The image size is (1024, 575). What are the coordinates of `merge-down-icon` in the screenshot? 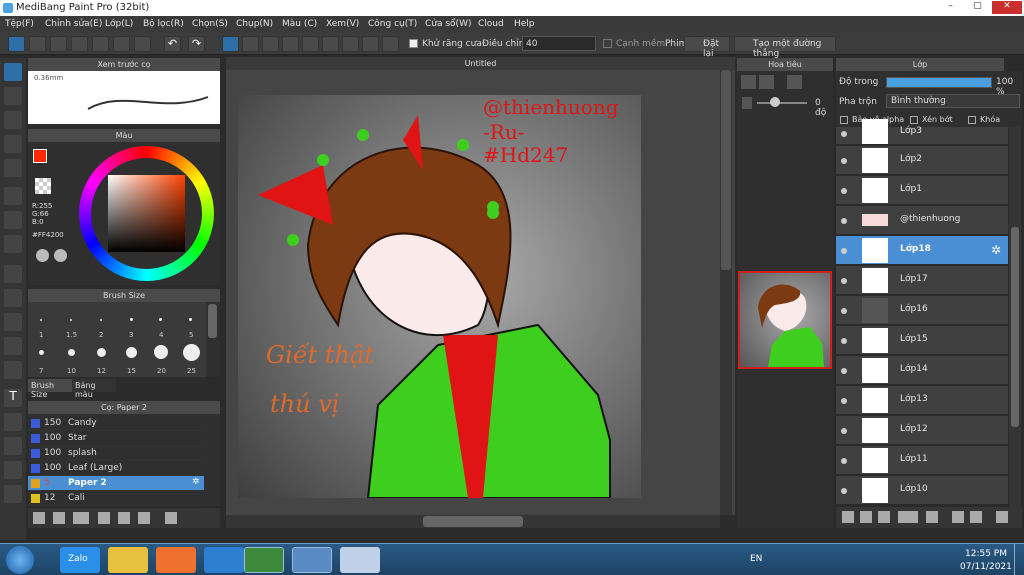 It's located at (976, 517).